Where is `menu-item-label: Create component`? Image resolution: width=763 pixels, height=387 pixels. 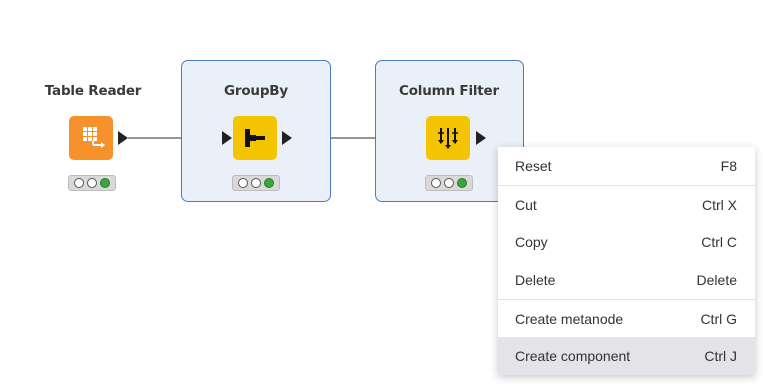
menu-item-label: Create component is located at coordinates (573, 356).